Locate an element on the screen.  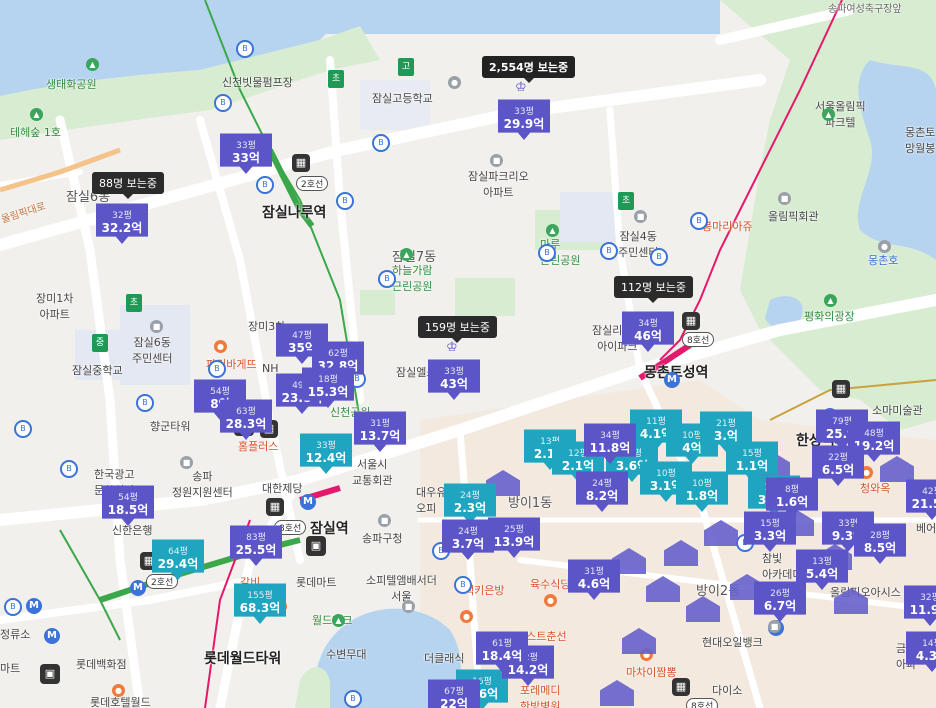
poi-label: 마트 is located at coordinates (10, 668).